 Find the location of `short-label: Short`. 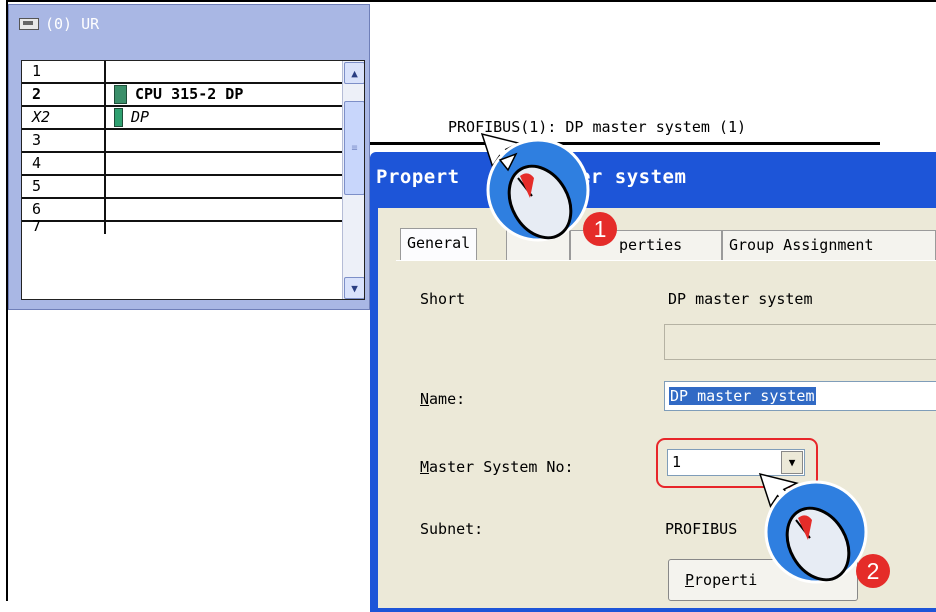

short-label: Short is located at coordinates (443, 299).